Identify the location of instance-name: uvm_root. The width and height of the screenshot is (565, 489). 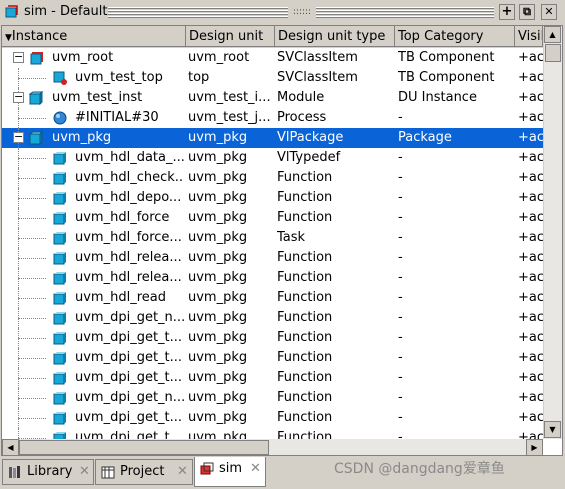
(83, 57).